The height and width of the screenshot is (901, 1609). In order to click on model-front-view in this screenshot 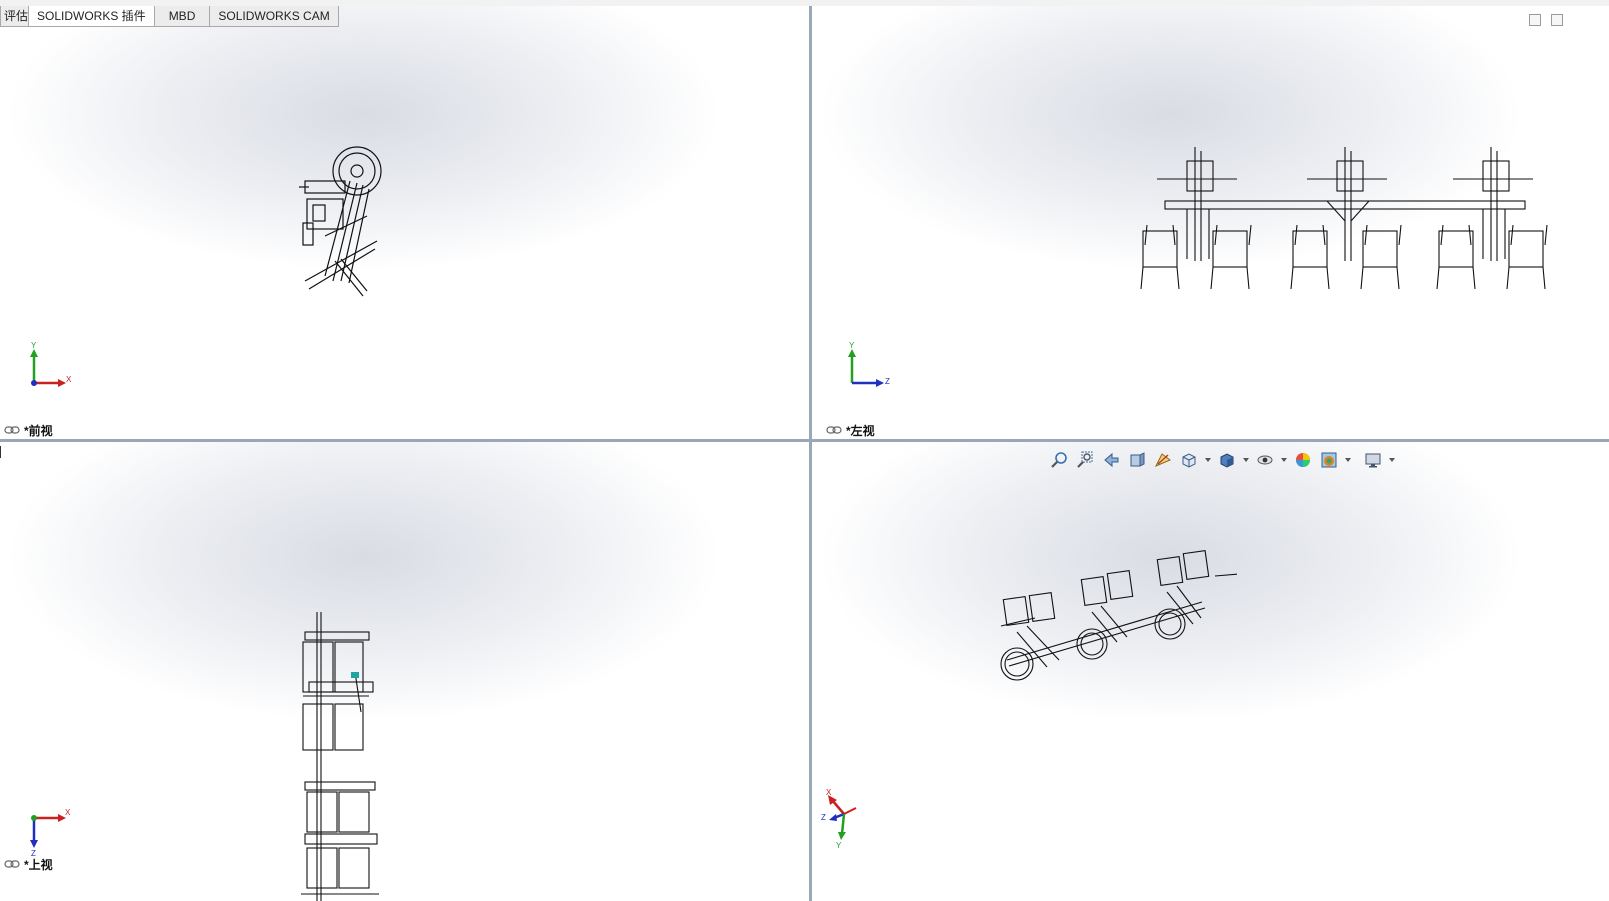, I will do `click(340, 221)`.